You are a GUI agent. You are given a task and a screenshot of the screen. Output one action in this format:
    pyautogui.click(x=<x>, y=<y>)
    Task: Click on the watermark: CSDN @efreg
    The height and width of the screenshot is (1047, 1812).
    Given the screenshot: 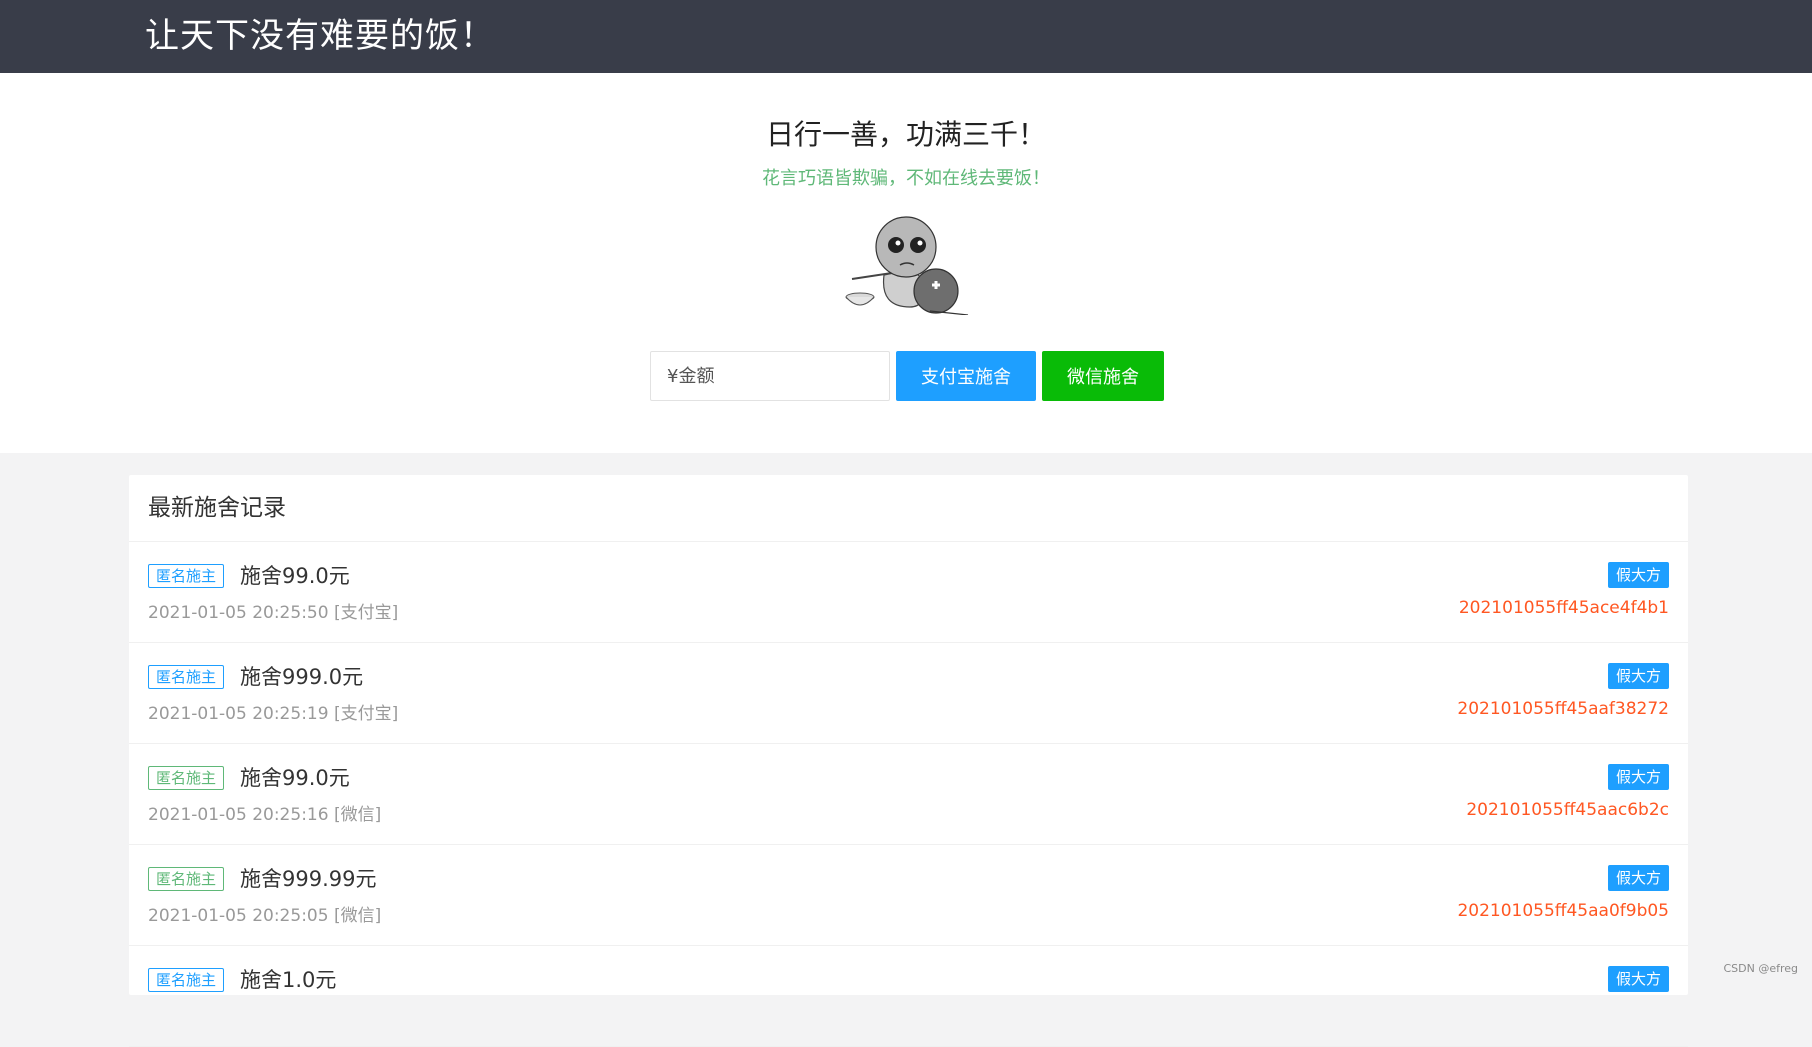 What is the action you would take?
    pyautogui.click(x=1760, y=968)
    